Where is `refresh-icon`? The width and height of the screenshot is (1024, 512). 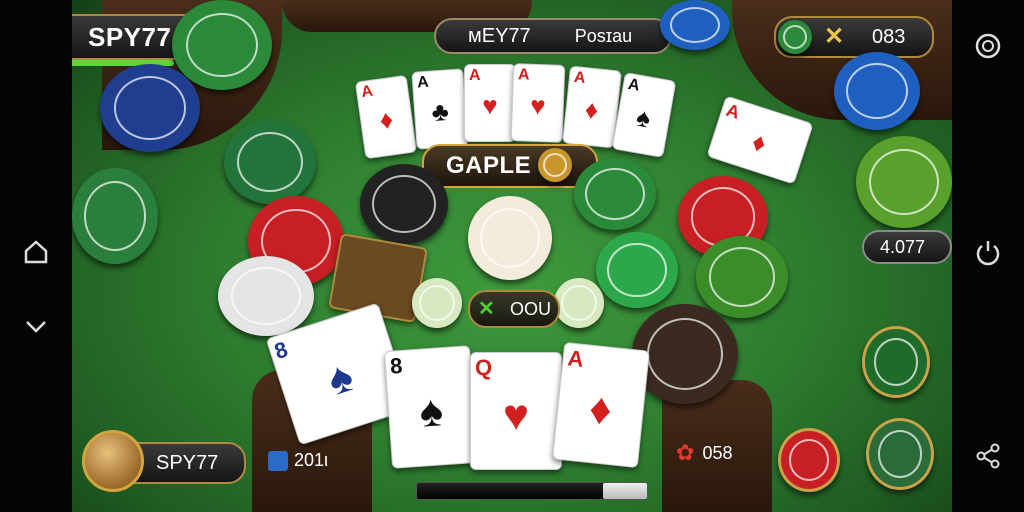 refresh-icon is located at coordinates (988, 46).